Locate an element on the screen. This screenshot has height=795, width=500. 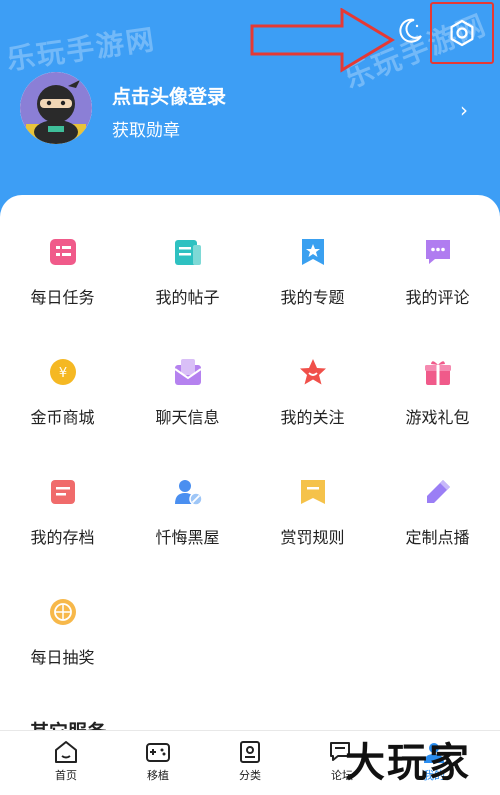
chevron-right-icon: › is located at coordinates (464, 110).